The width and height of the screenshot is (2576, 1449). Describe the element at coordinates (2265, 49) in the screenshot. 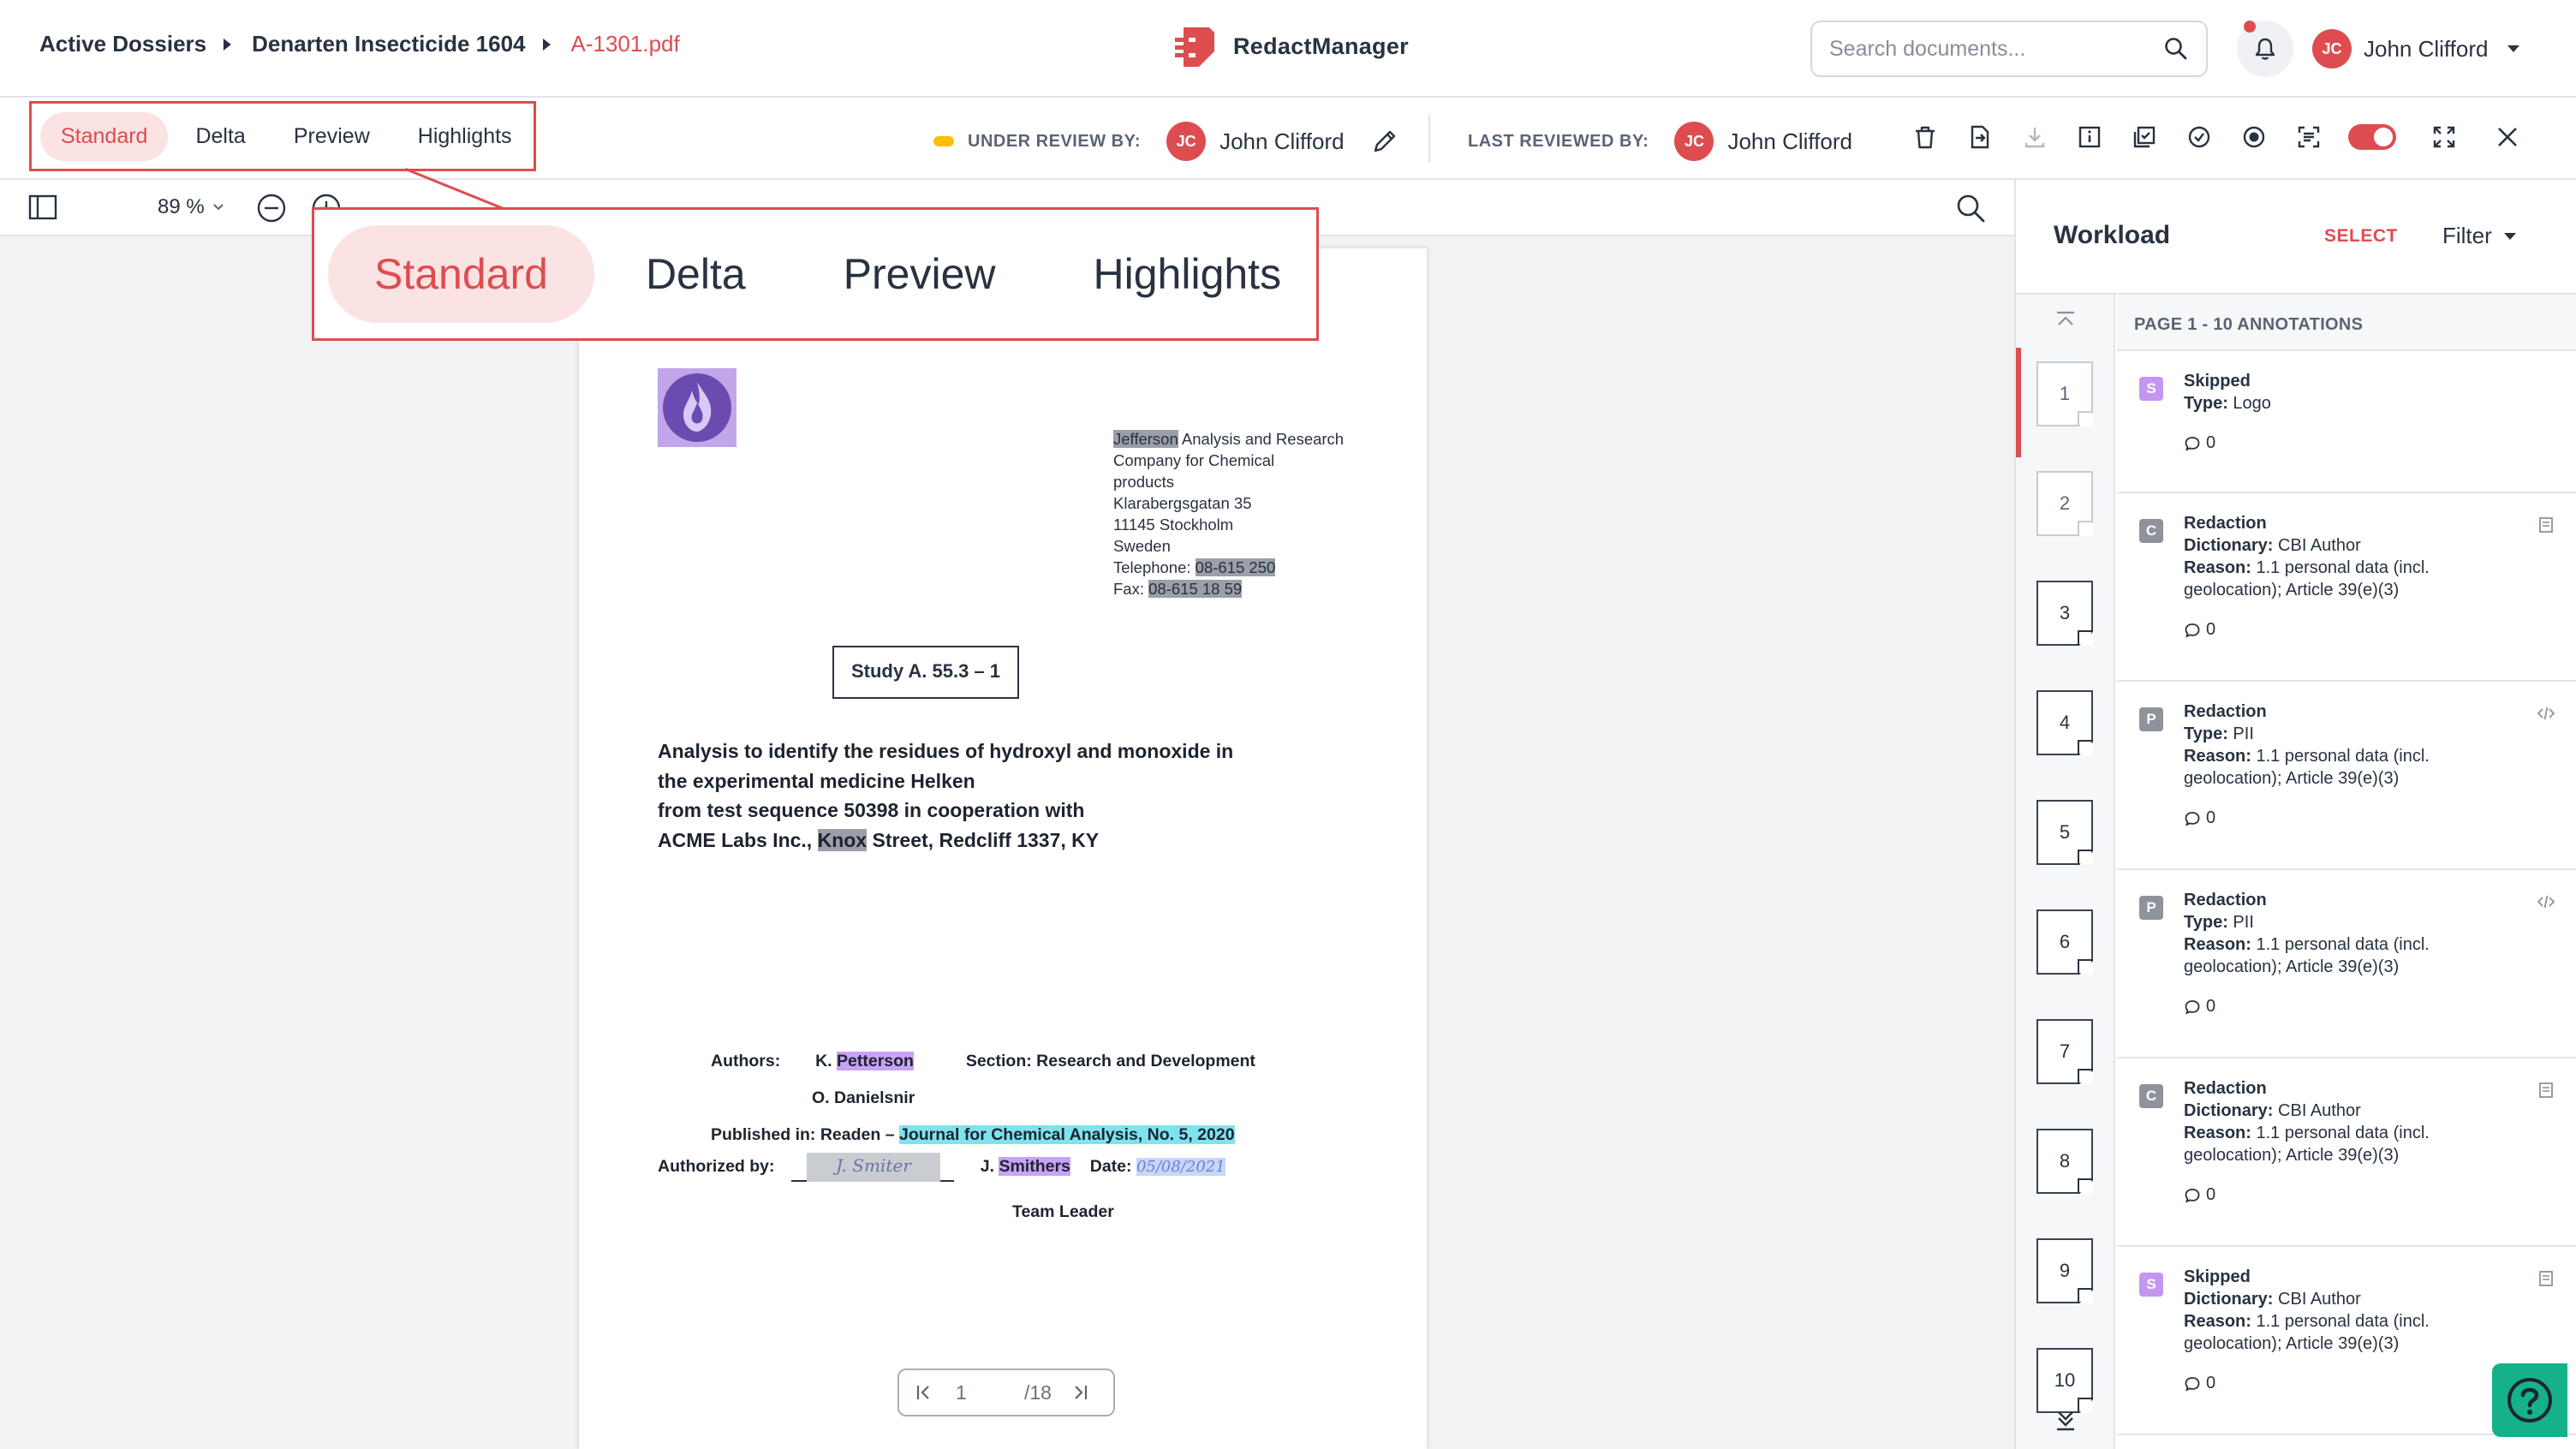

I see `notifications-button` at that location.